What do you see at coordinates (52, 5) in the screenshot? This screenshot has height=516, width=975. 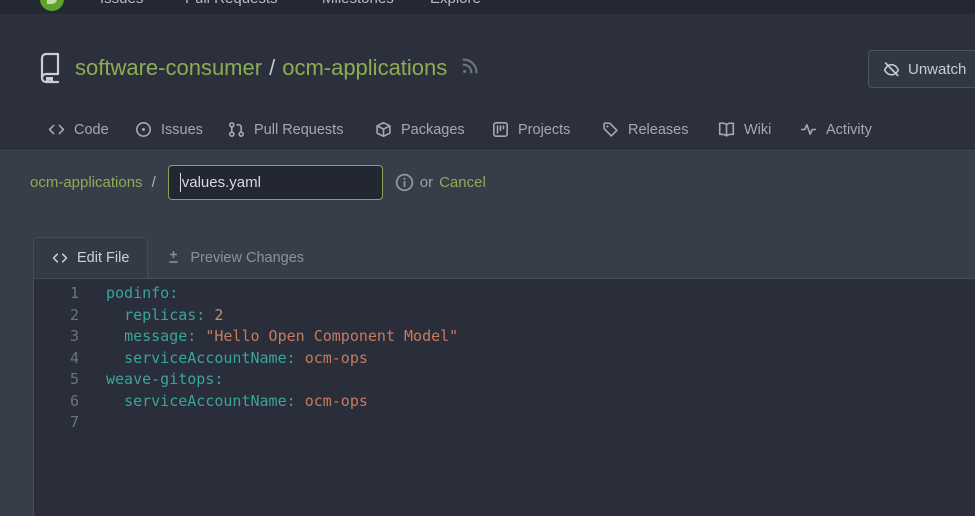 I see `gitea-logo-icon` at bounding box center [52, 5].